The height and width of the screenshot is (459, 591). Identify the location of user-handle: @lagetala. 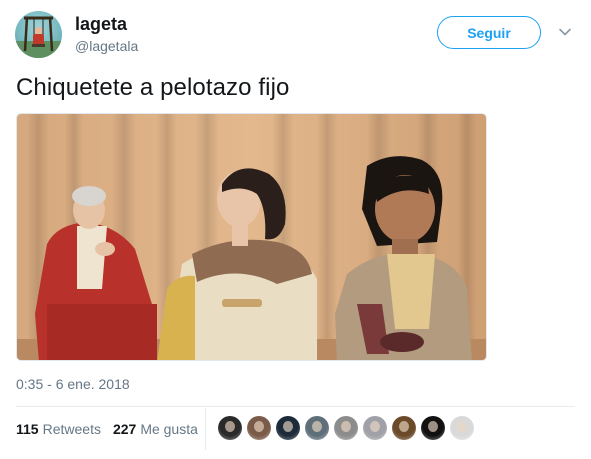
(106, 46).